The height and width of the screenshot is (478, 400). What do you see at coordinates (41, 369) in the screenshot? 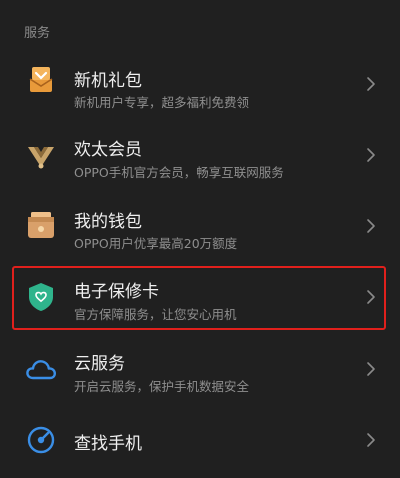
I see `cloud-icon` at bounding box center [41, 369].